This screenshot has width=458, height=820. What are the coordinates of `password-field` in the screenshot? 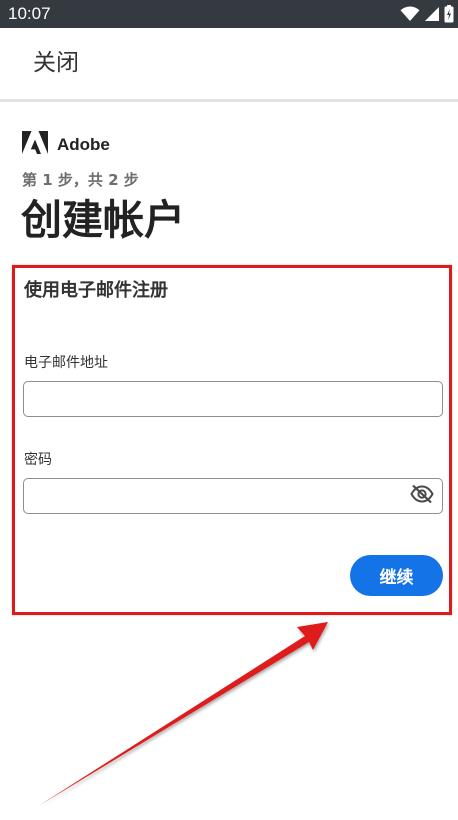 It's located at (233, 496).